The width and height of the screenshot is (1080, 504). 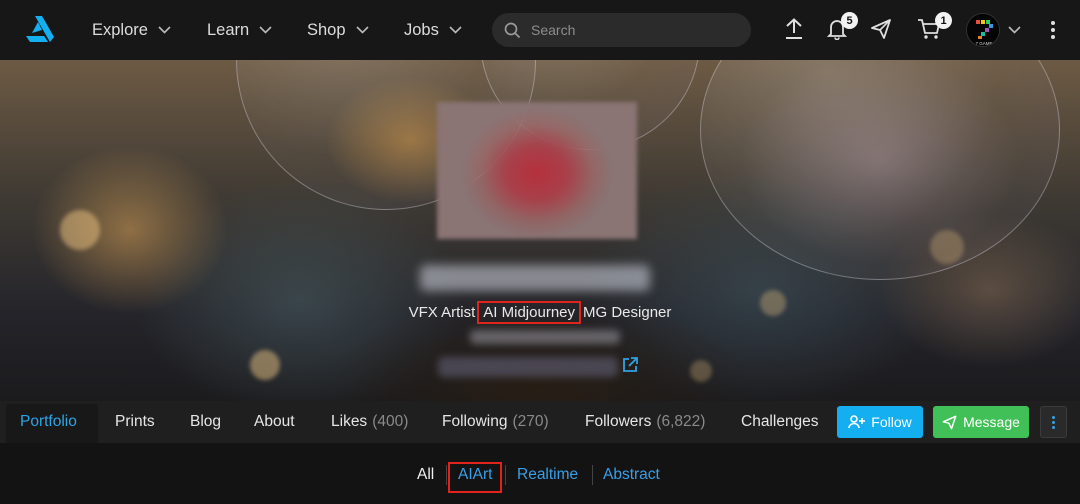 What do you see at coordinates (421, 29) in the screenshot?
I see `nav-jobs-label: Jobs` at bounding box center [421, 29].